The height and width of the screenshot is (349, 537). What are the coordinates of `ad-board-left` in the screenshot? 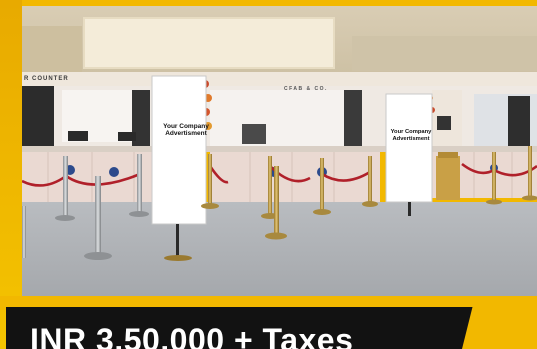 It's located at (179, 150).